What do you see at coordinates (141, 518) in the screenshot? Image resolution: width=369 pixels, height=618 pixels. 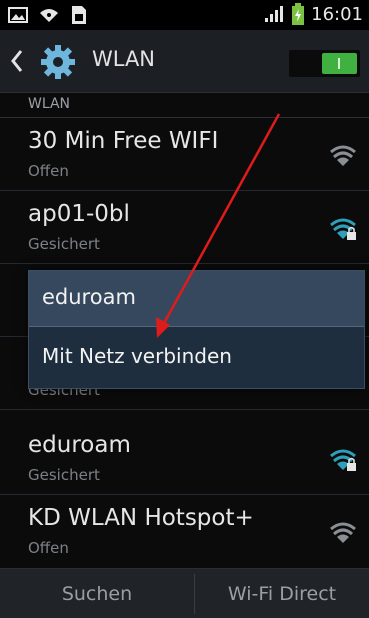 I see `network-name: KD WLAN Hotspot+` at bounding box center [141, 518].